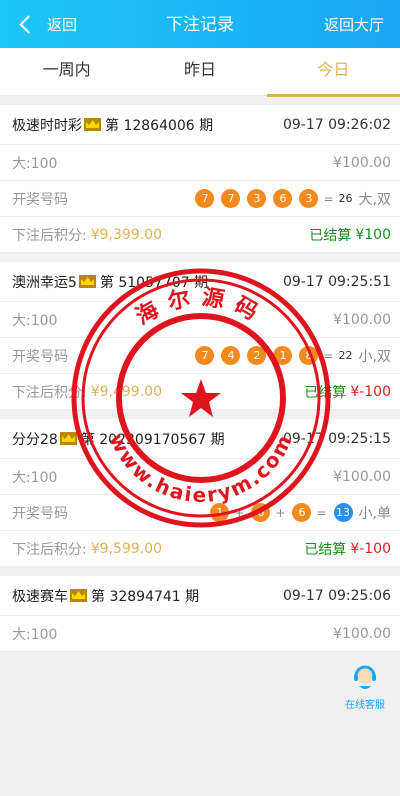 The height and width of the screenshot is (796, 400). What do you see at coordinates (231, 355) in the screenshot?
I see `draw-ball: 4` at bounding box center [231, 355].